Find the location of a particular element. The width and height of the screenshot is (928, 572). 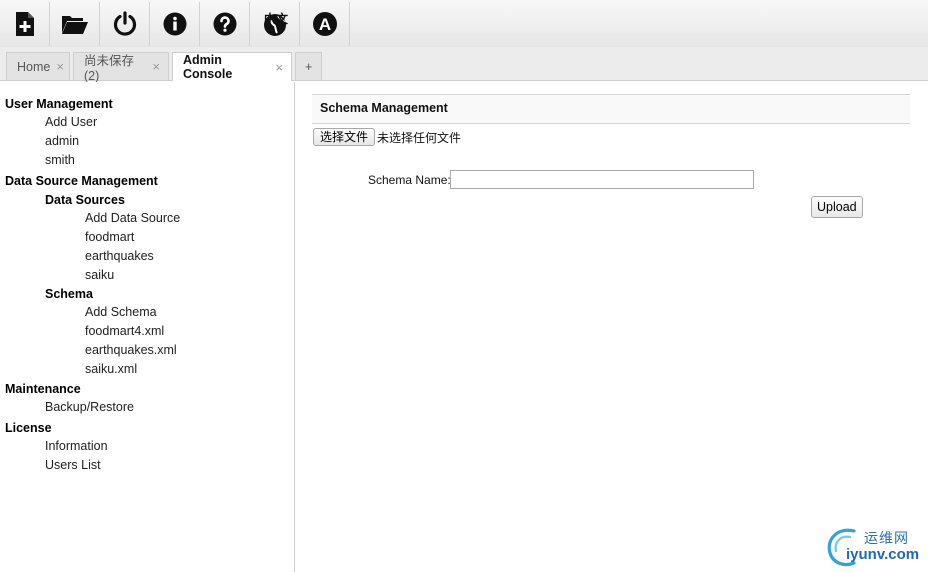

sidebar-item-datasource-foodmart: foodmart is located at coordinates (109, 237).